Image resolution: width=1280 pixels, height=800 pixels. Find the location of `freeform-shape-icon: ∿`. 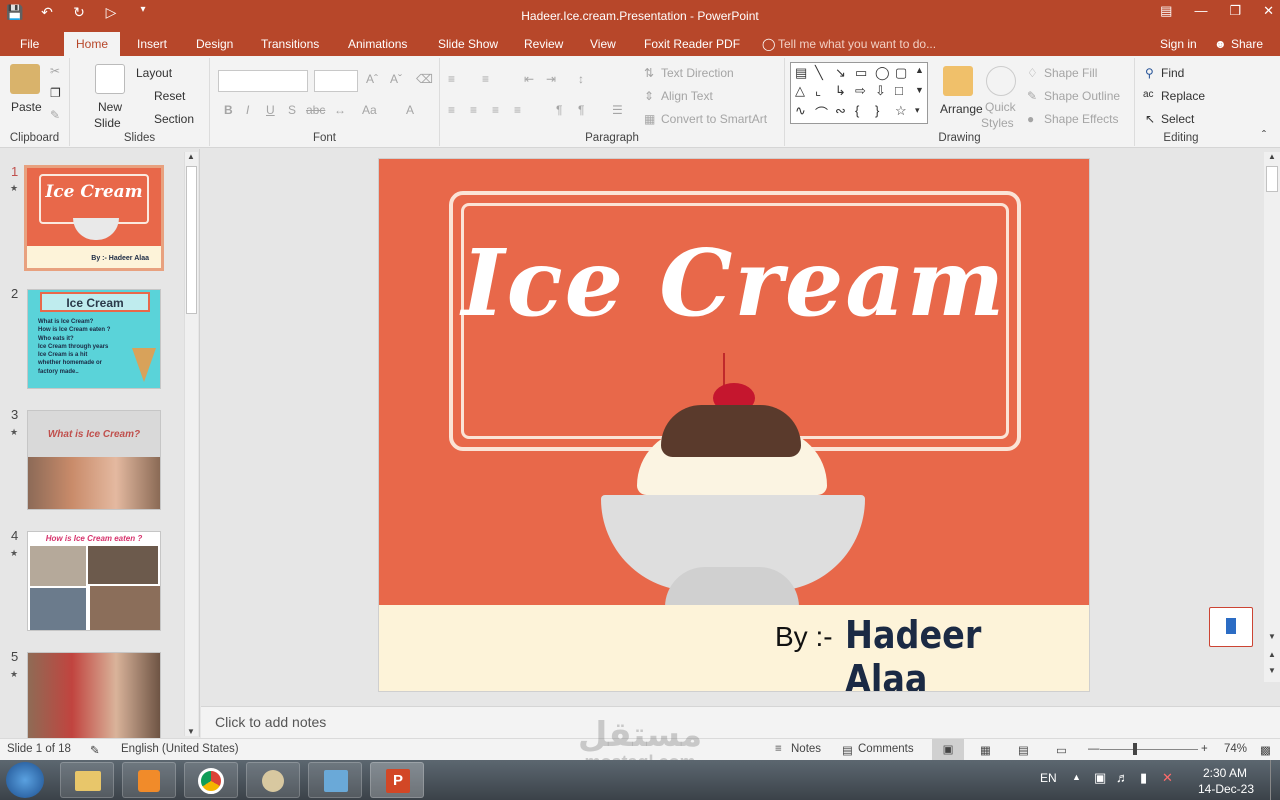

freeform-shape-icon: ∿ is located at coordinates (800, 111).